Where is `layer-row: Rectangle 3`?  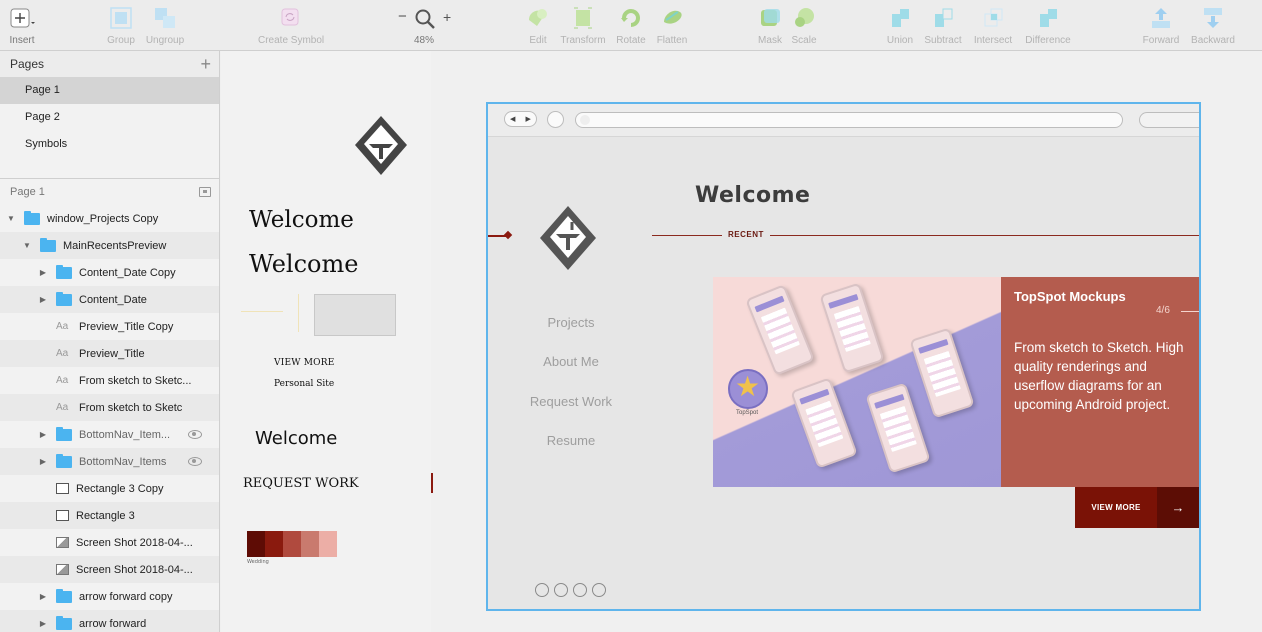 layer-row: Rectangle 3 is located at coordinates (109, 515).